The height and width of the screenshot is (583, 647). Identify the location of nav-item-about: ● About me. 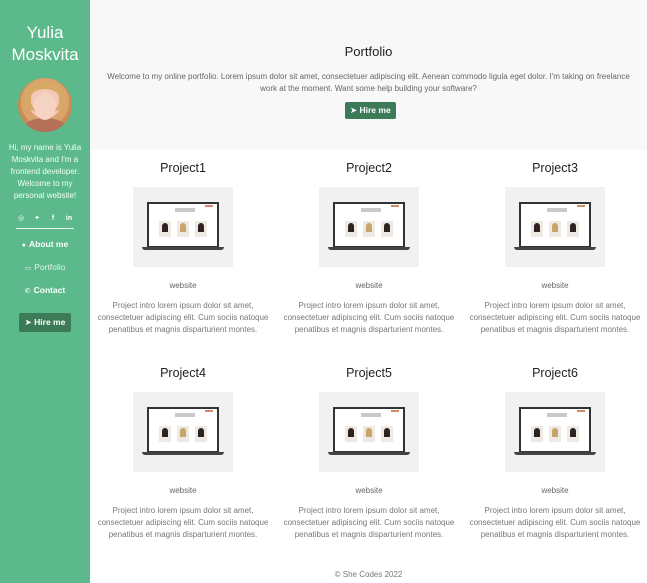
(45, 245).